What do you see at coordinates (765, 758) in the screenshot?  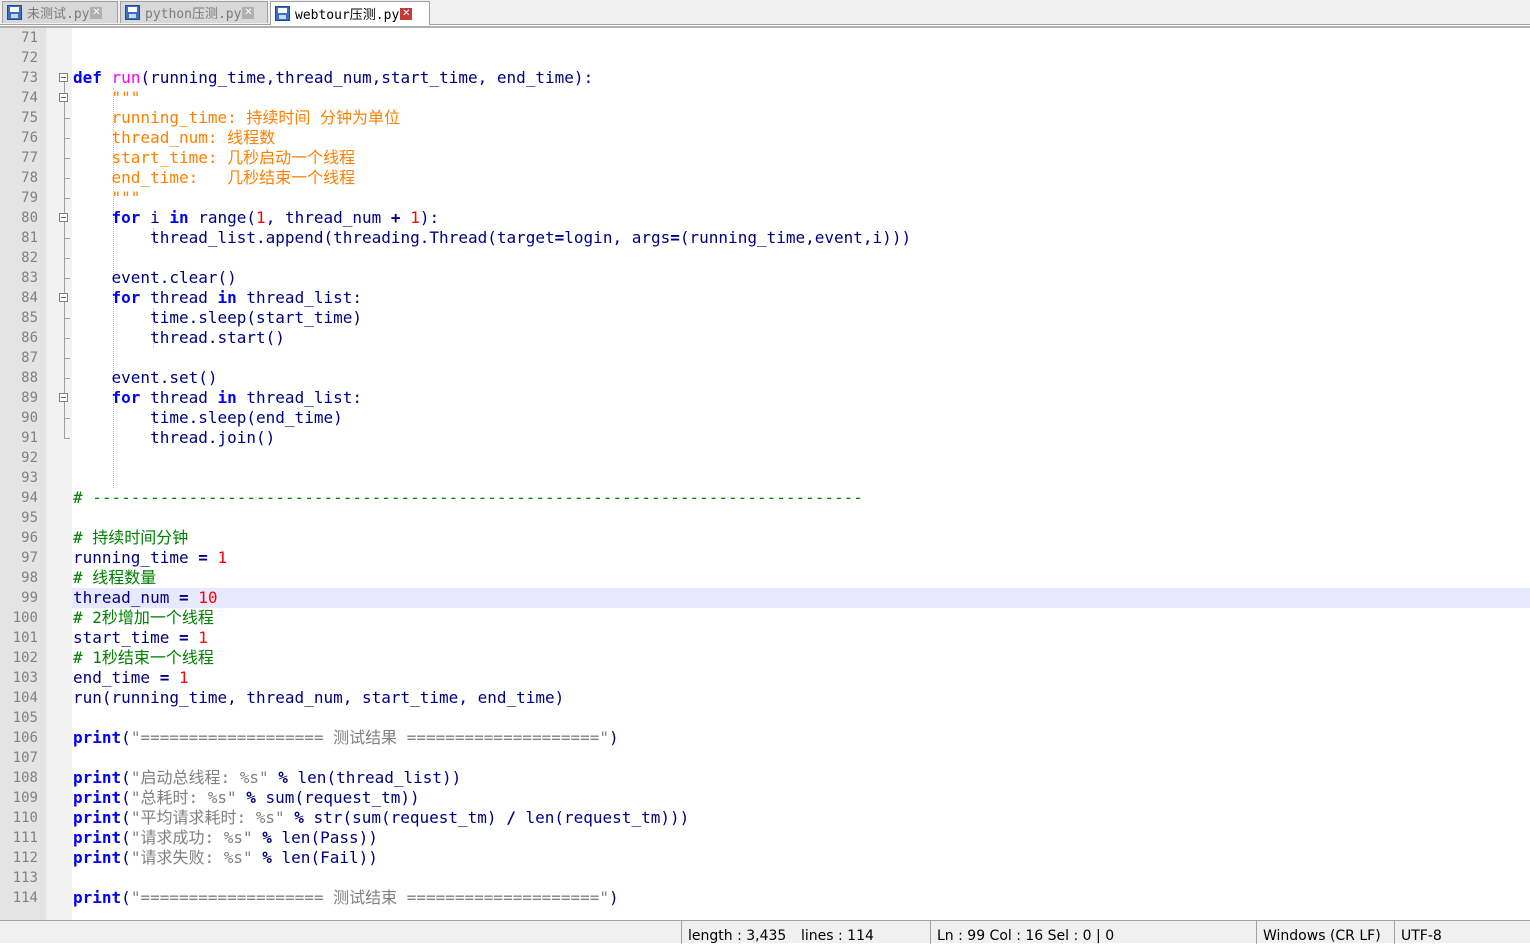 I see `code-line: 107` at bounding box center [765, 758].